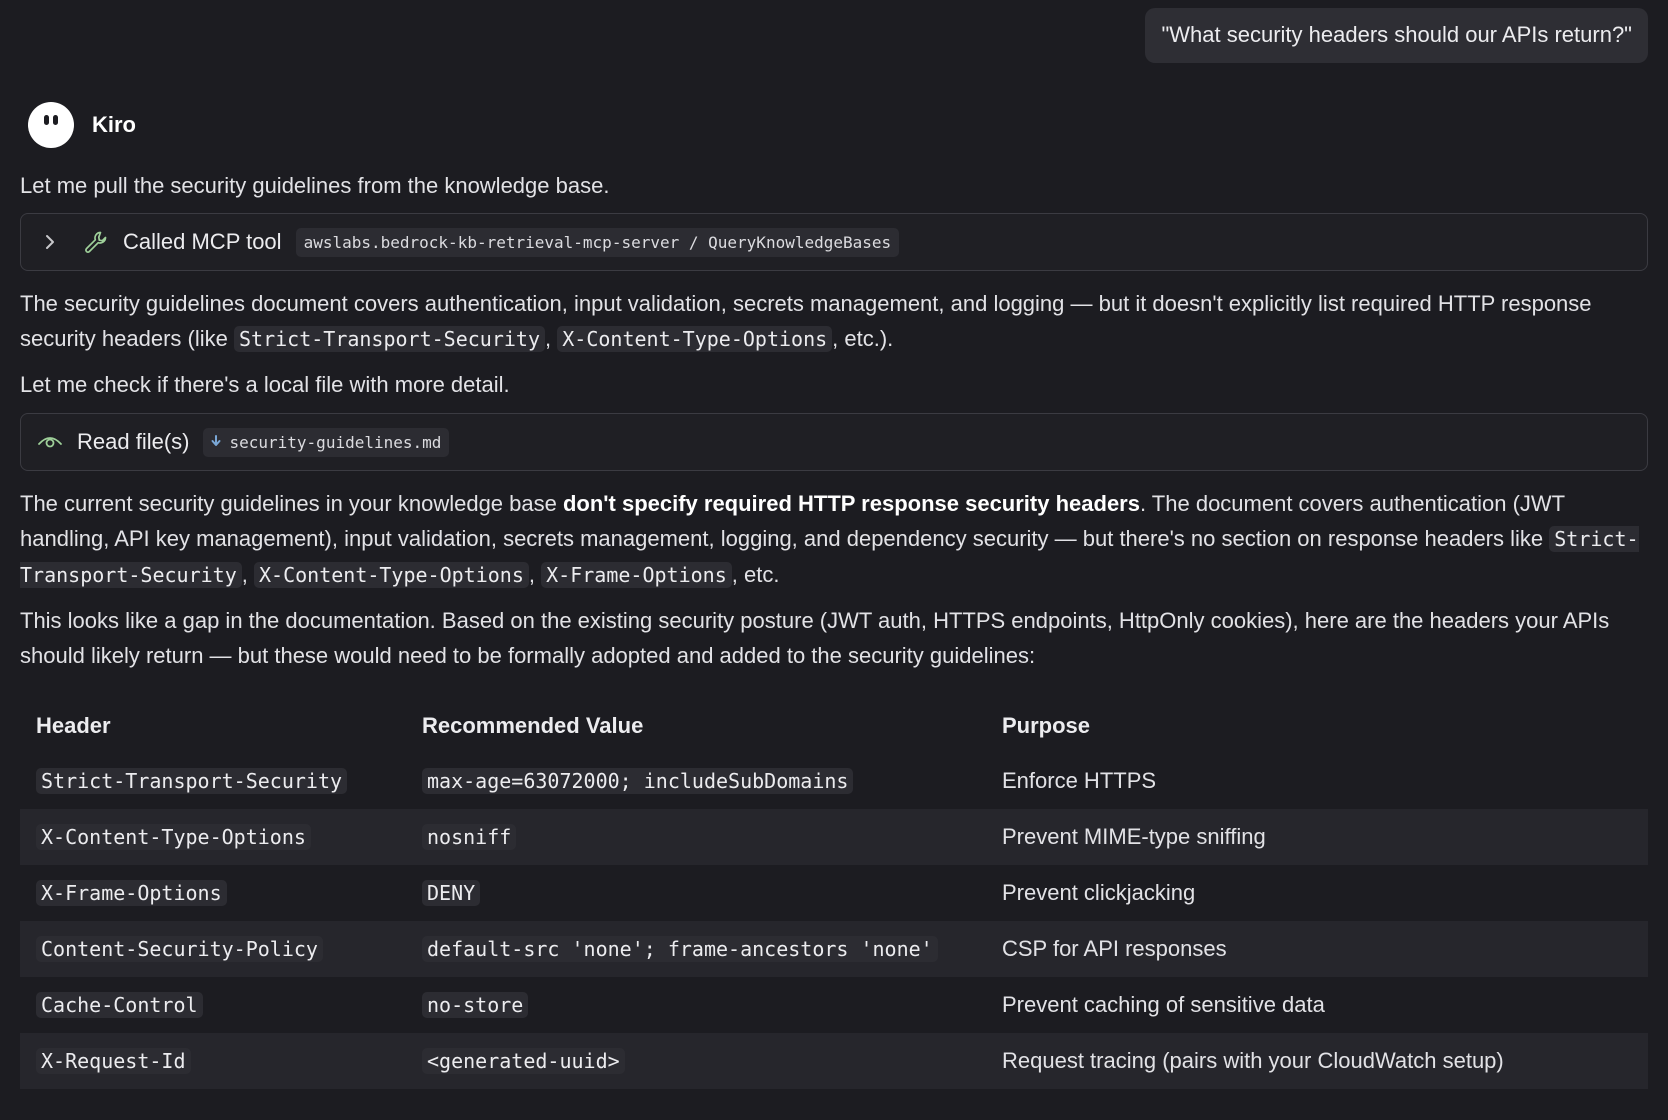  What do you see at coordinates (51, 125) in the screenshot?
I see `kiro-avatar-icon` at bounding box center [51, 125].